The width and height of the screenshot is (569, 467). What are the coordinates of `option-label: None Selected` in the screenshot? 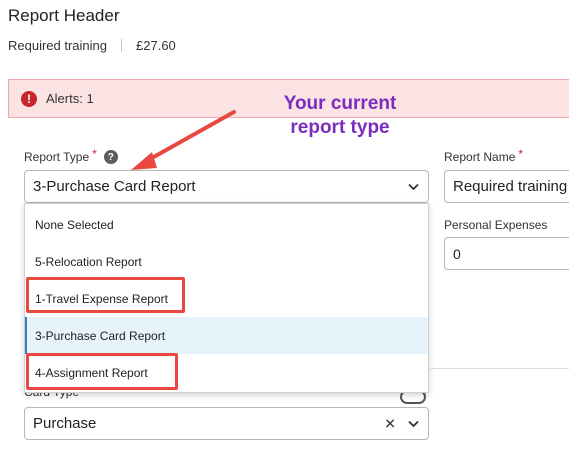 It's located at (74, 224).